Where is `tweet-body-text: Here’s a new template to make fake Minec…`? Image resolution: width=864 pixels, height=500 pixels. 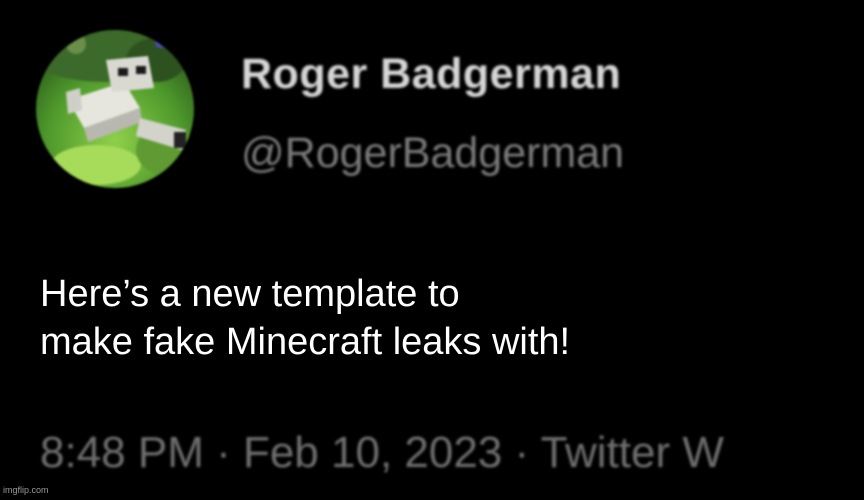
tweet-body-text: Here’s a new template to make fake Minec… is located at coordinates (305, 318).